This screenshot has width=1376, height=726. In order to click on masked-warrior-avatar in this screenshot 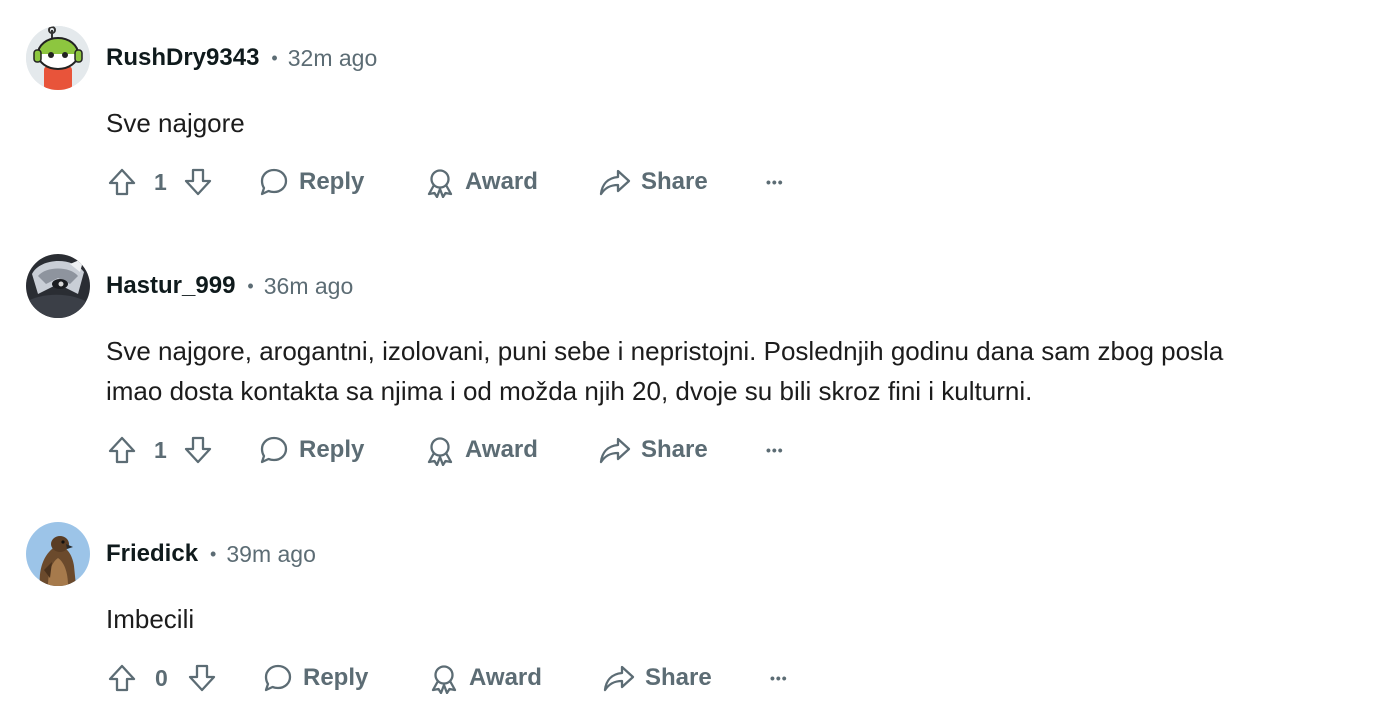, I will do `click(58, 286)`.